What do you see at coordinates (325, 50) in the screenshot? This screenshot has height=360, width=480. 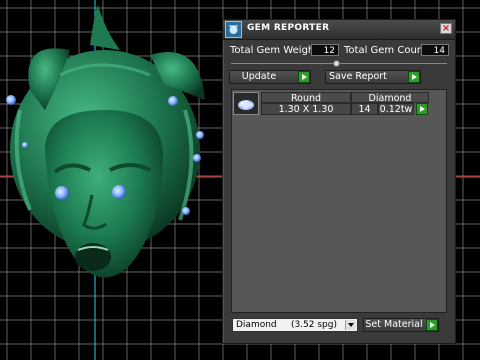 I see `total-gem-weight-value: 12` at bounding box center [325, 50].